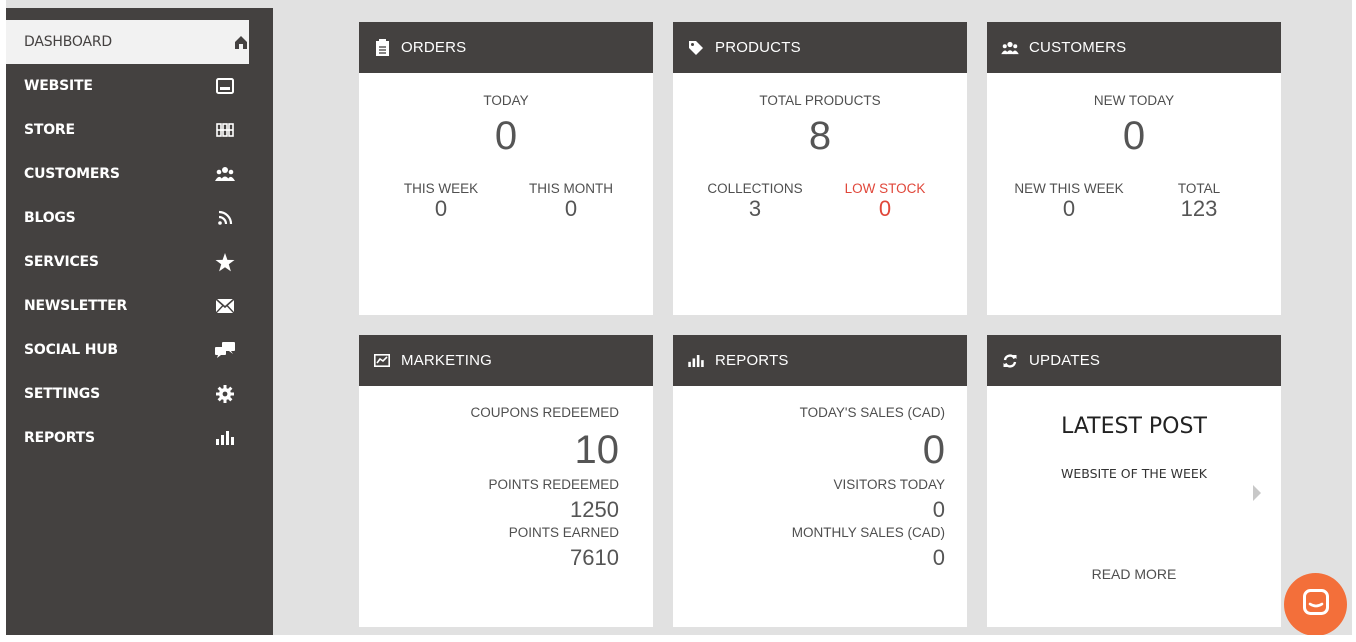  Describe the element at coordinates (506, 47) in the screenshot. I see `orders-card-header: ORDERS` at that location.